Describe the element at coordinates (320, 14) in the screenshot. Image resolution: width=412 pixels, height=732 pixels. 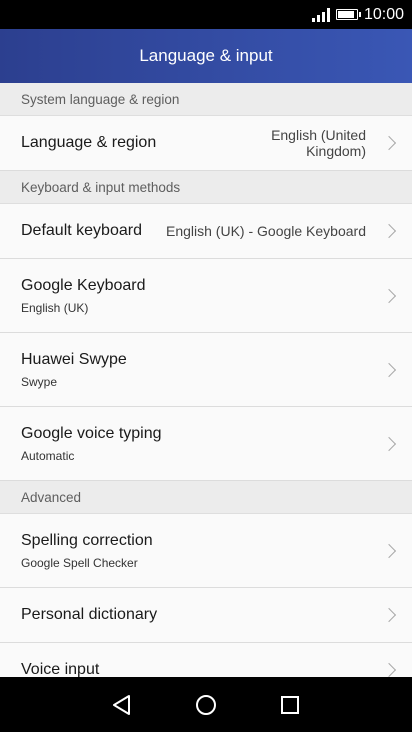
I see `signal-icon` at that location.